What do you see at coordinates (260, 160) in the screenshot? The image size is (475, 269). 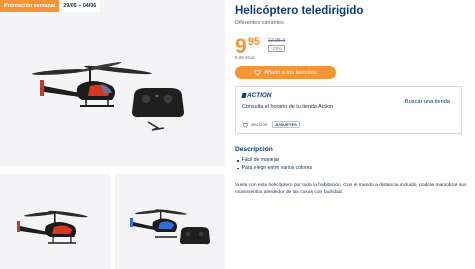 I see `feature-text: Fácil de manejar` at bounding box center [260, 160].